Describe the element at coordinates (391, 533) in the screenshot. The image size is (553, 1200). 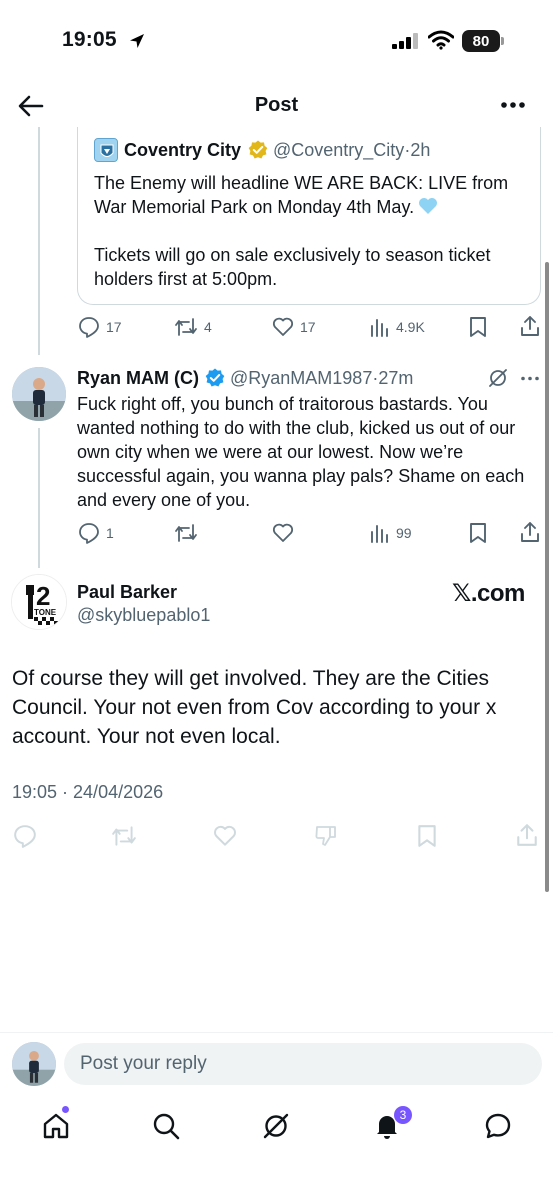
I see `views-button: 99` at that location.